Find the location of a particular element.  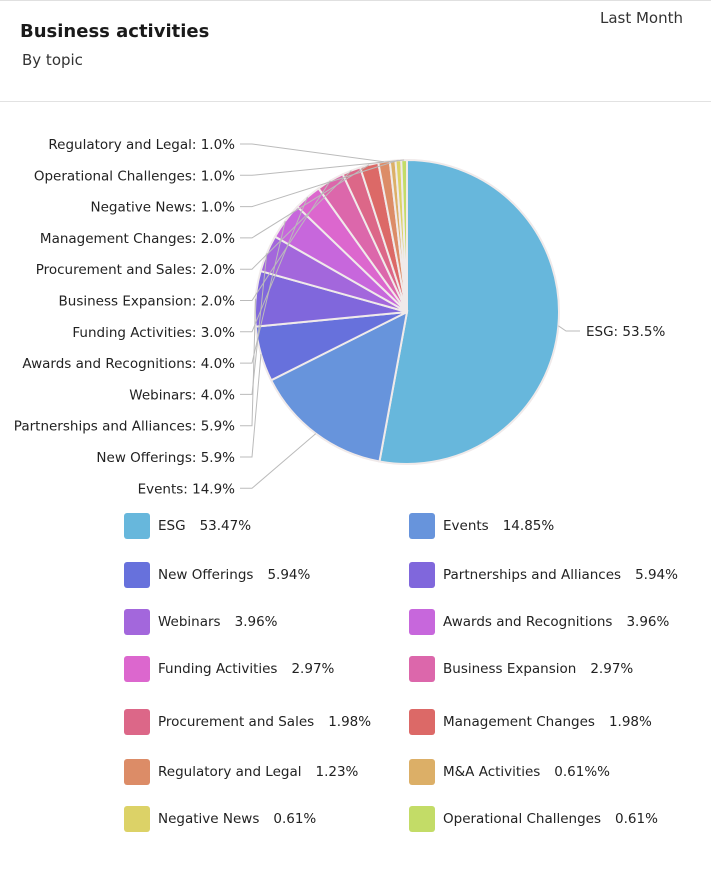

legend-value: 53.47% is located at coordinates (225, 526).